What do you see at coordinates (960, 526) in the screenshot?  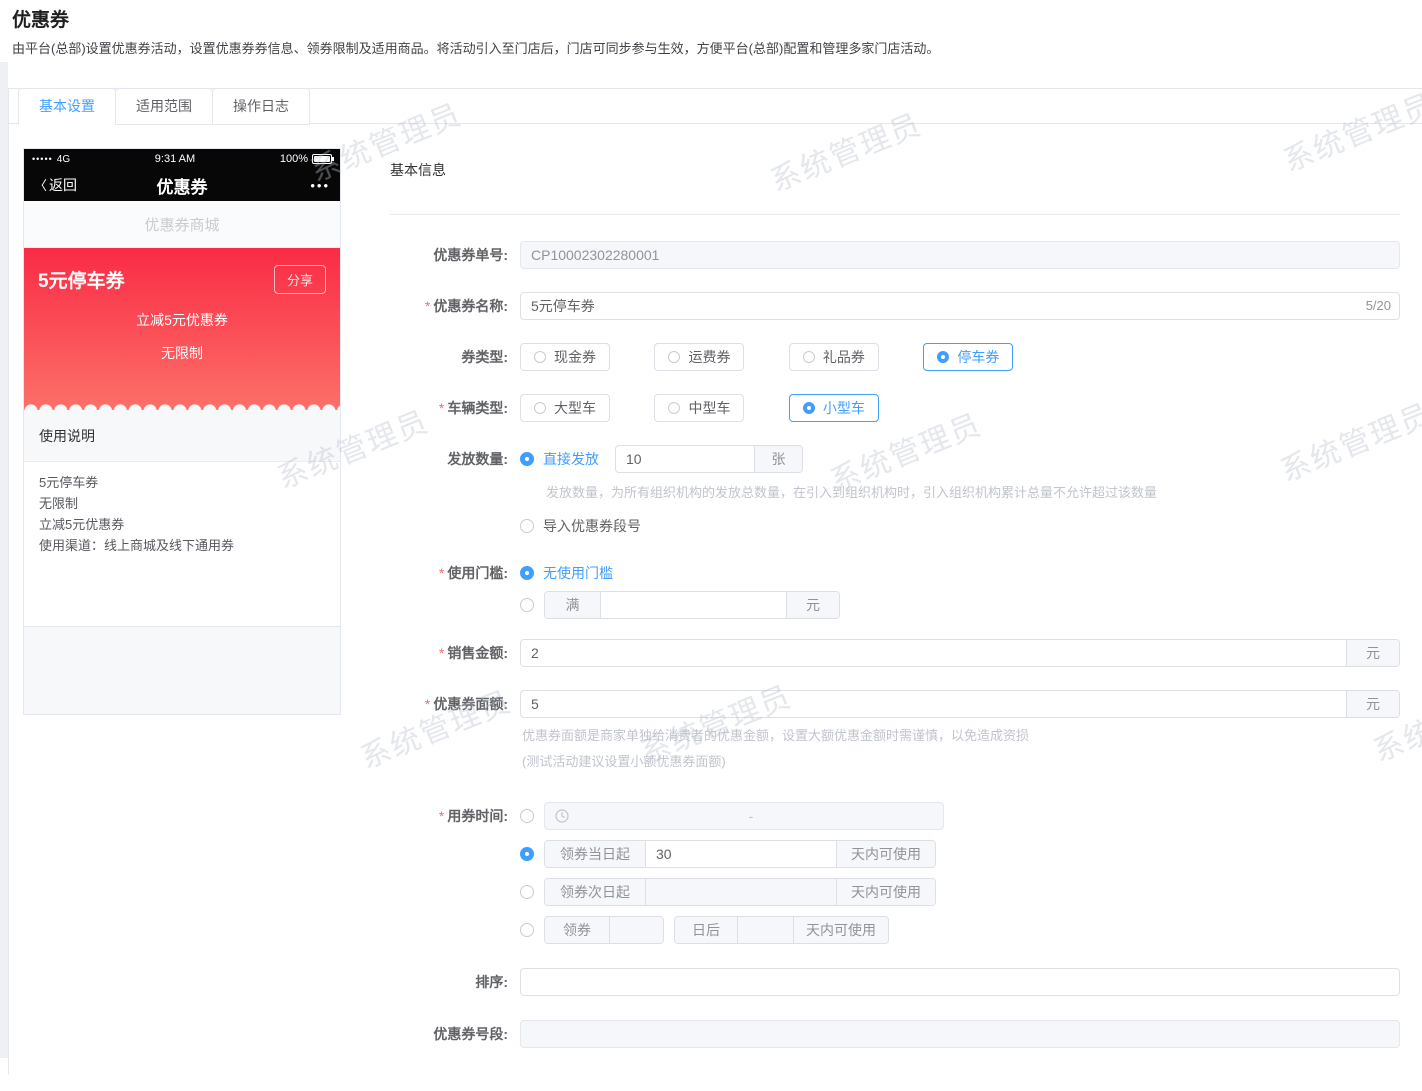 I see `import-segment-radio: 导入优惠券段号` at bounding box center [960, 526].